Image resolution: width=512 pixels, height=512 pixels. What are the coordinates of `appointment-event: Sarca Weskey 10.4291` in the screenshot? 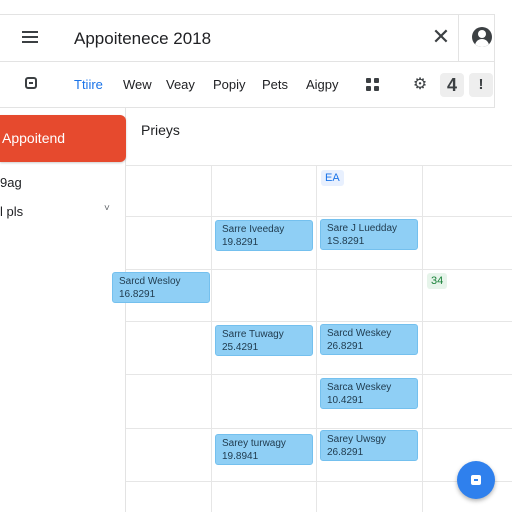 It's located at (369, 393).